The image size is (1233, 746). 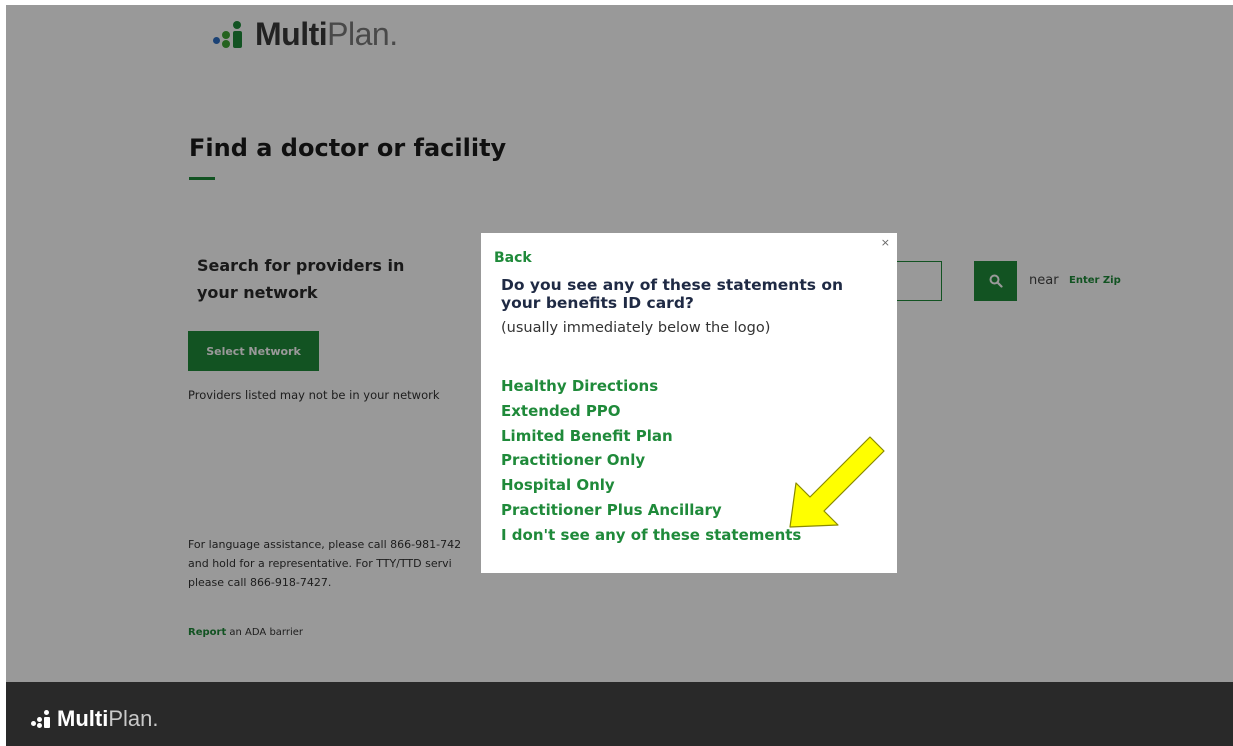 I want to click on back-link: Back, so click(x=513, y=258).